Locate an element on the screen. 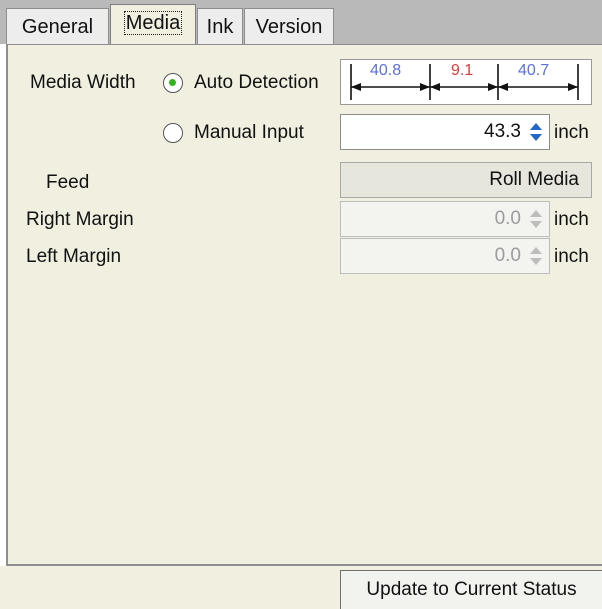 Image resolution: width=602 pixels, height=609 pixels. feed-label: Feed is located at coordinates (68, 182).